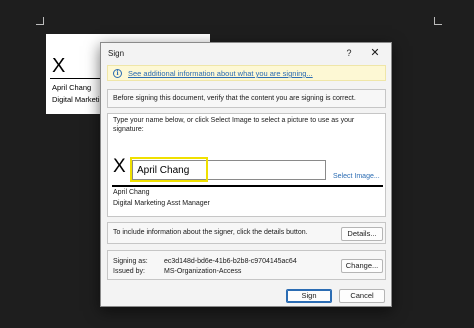  What do you see at coordinates (161, 203) in the screenshot?
I see `suggested-signer-title: Digital Marketing Asst Manager` at bounding box center [161, 203].